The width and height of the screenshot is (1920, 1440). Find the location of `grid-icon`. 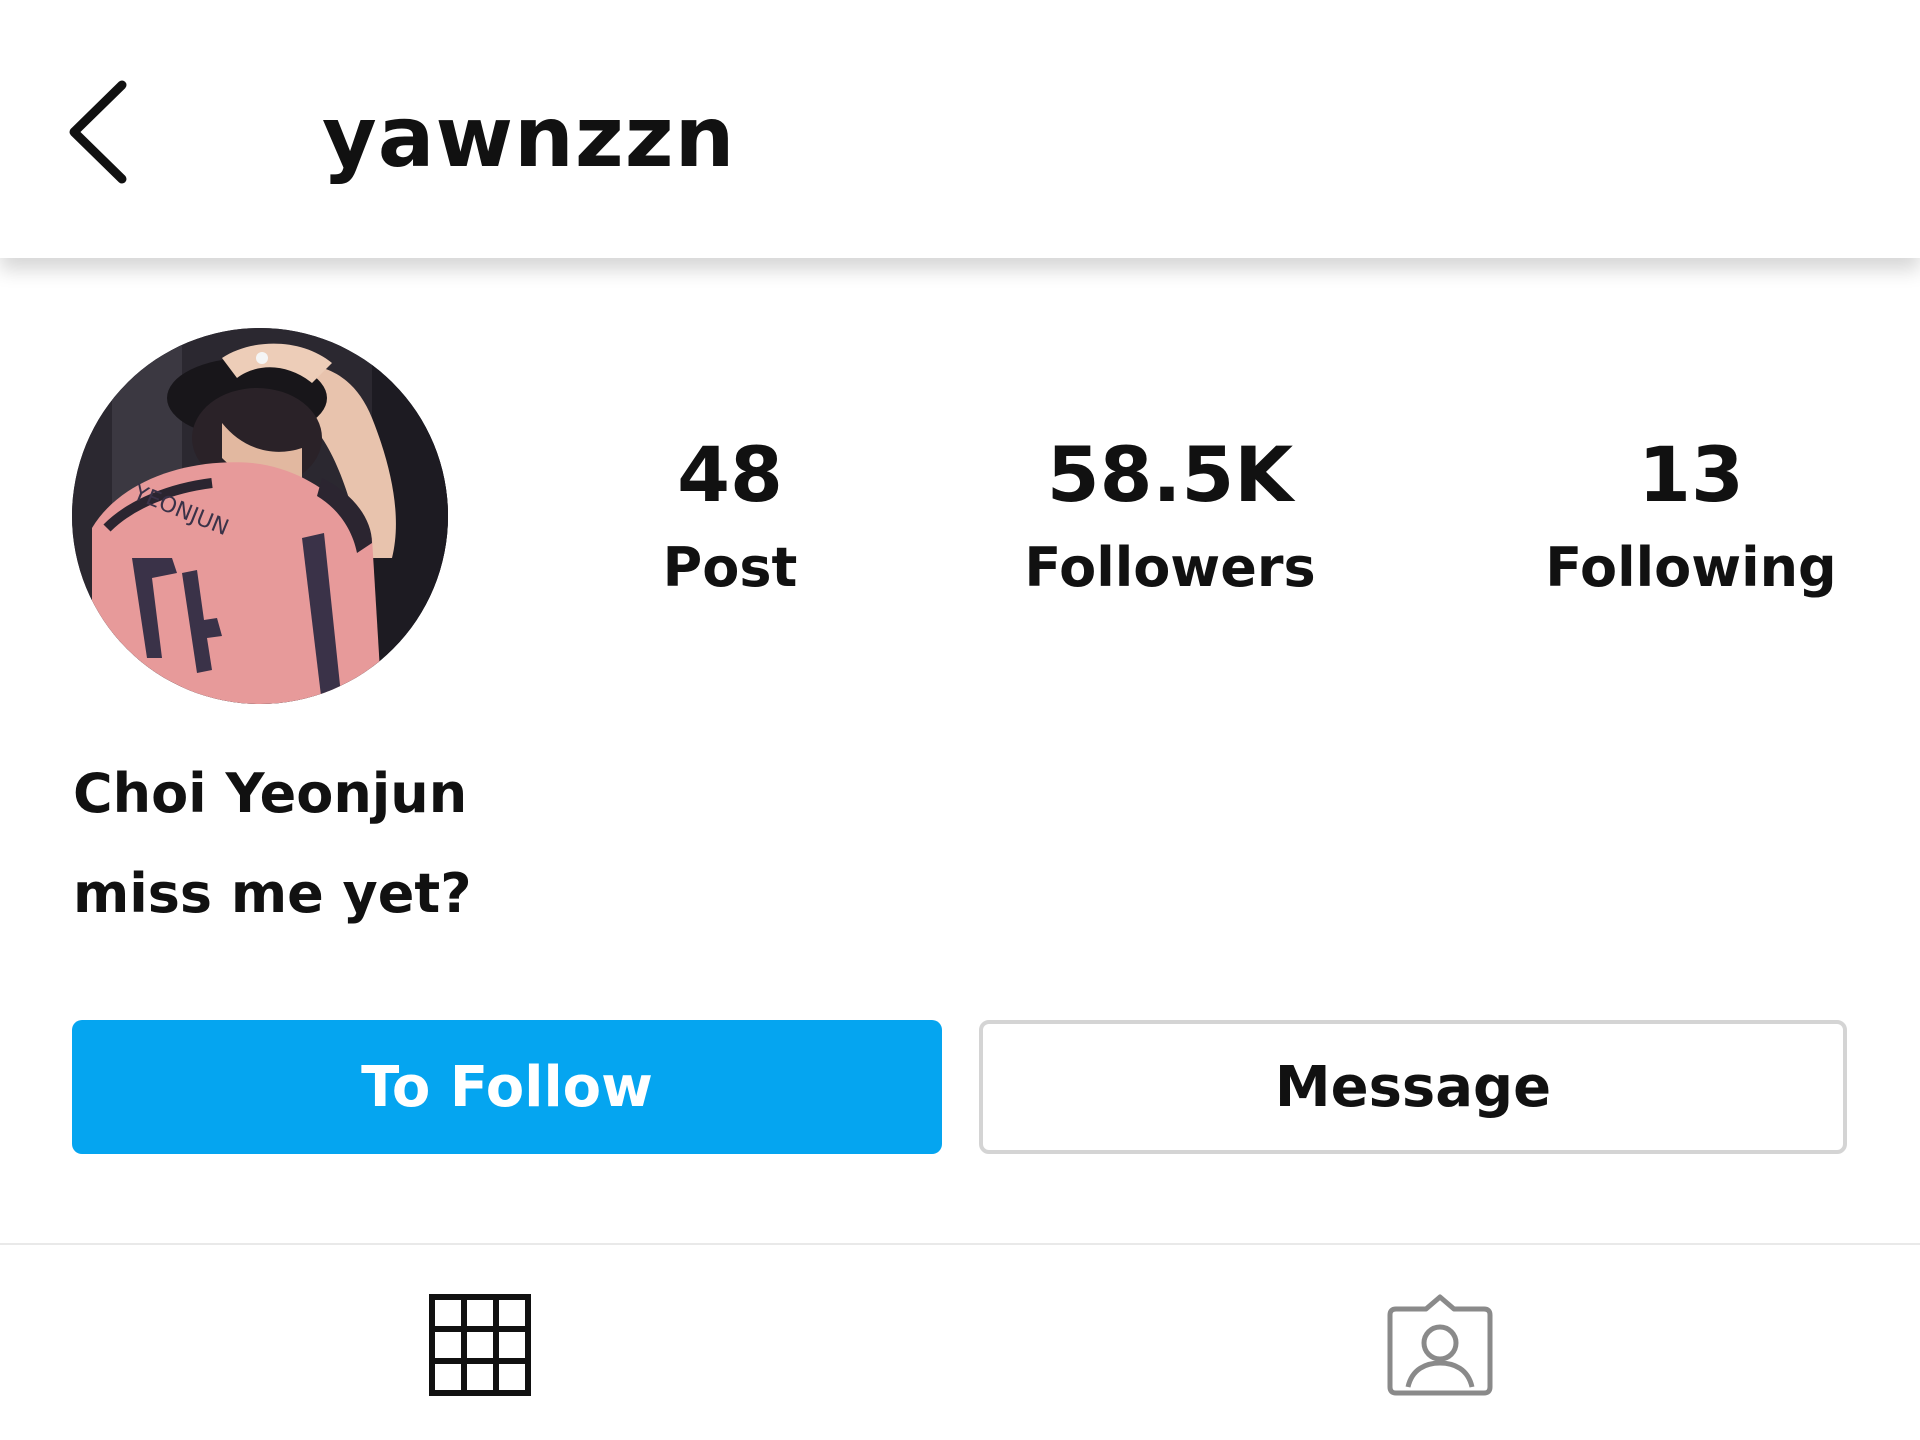

grid-icon is located at coordinates (480, 1345).